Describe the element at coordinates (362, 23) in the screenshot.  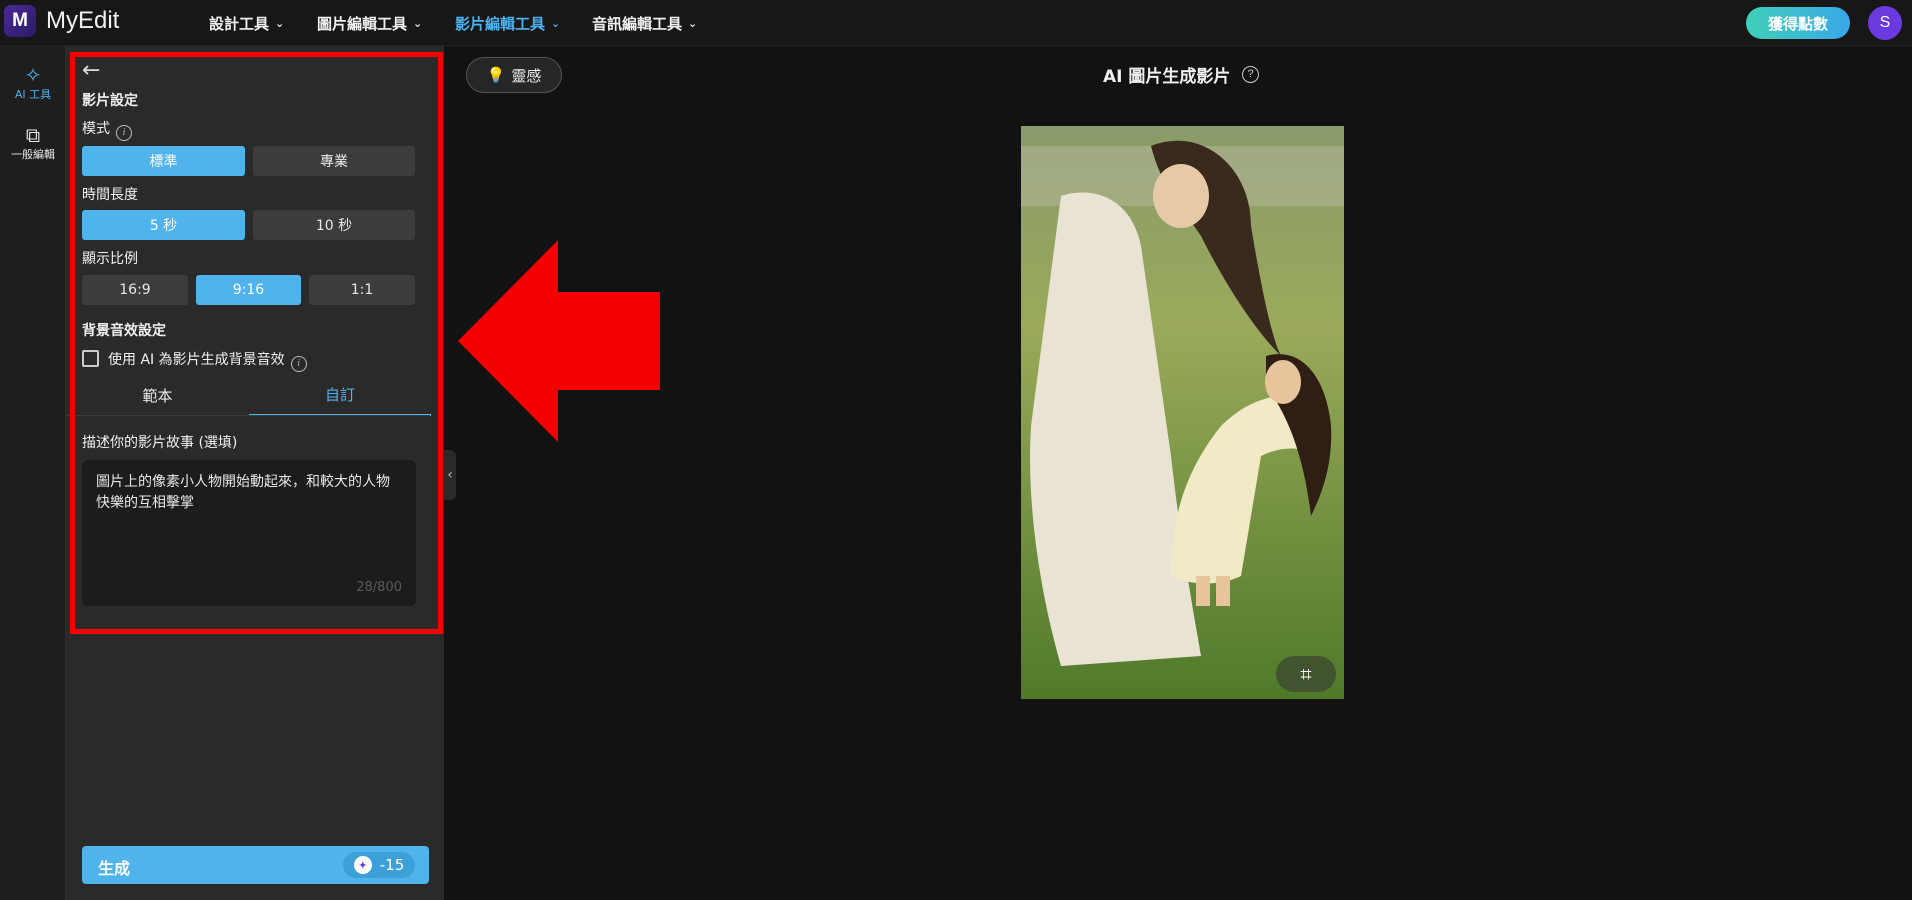
I see `nav-photo-label: 圖片編輯工具` at that location.